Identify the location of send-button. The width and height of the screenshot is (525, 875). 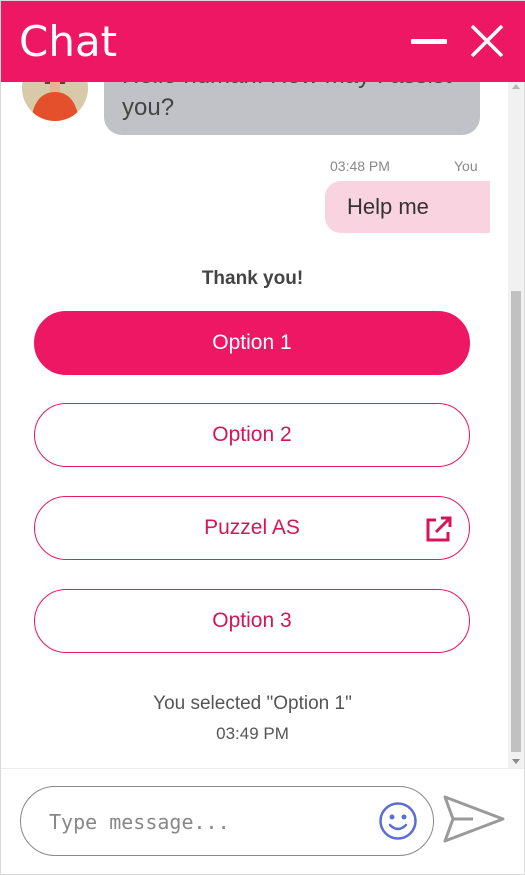
(474, 819).